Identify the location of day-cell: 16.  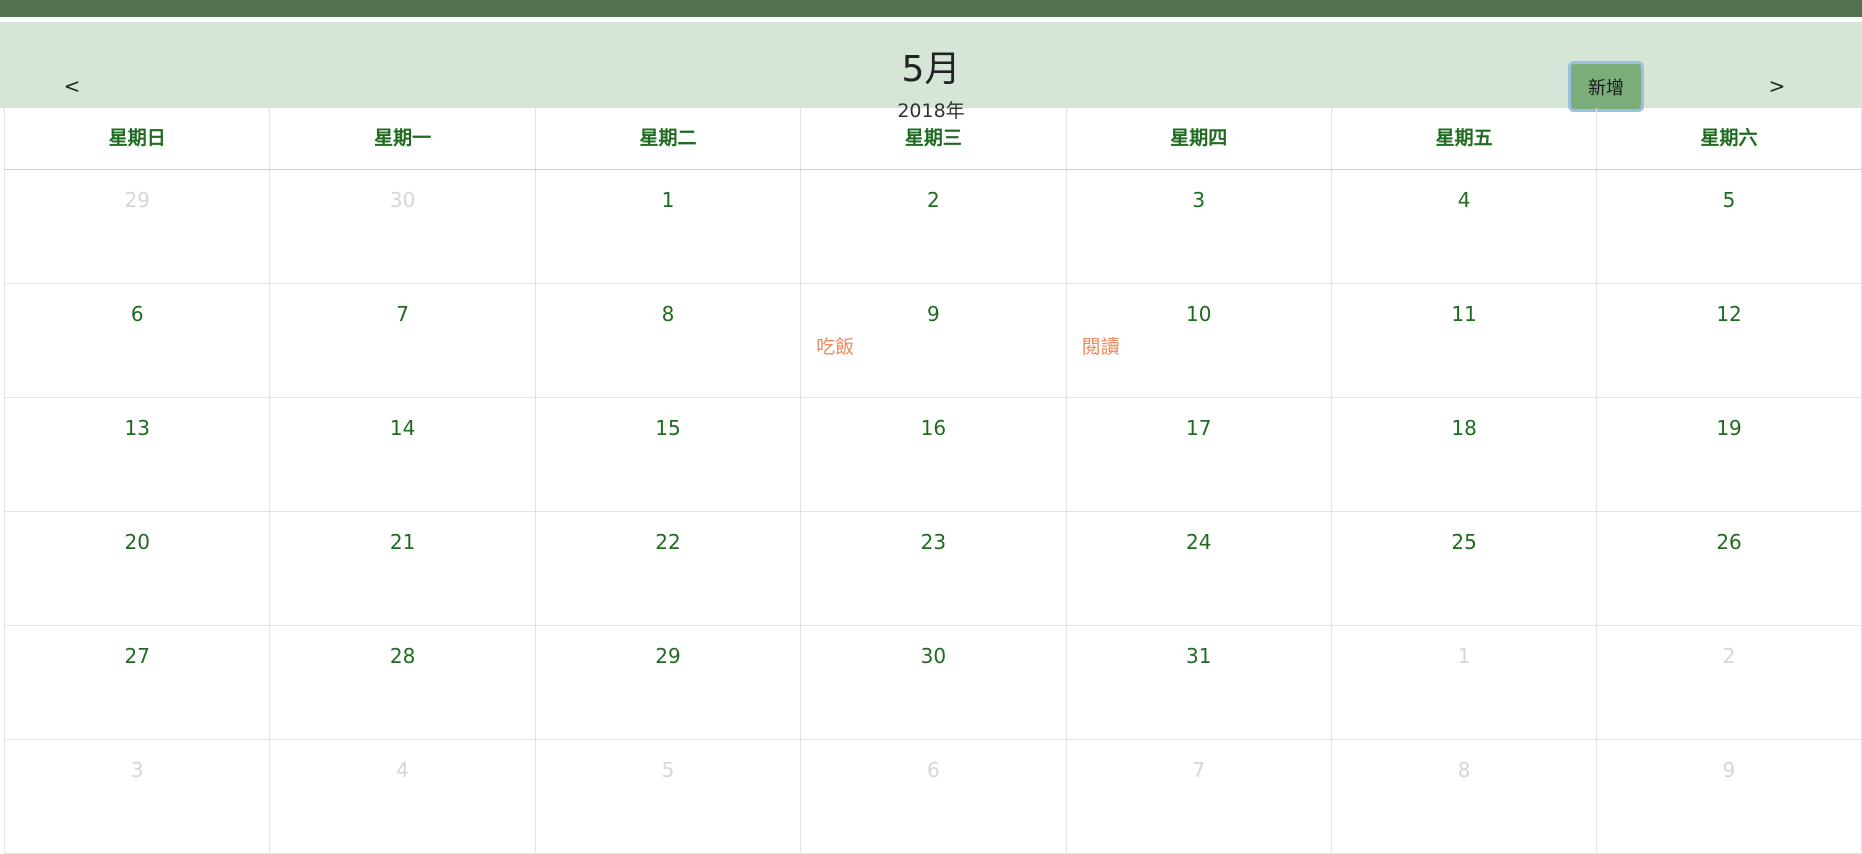
(932, 454).